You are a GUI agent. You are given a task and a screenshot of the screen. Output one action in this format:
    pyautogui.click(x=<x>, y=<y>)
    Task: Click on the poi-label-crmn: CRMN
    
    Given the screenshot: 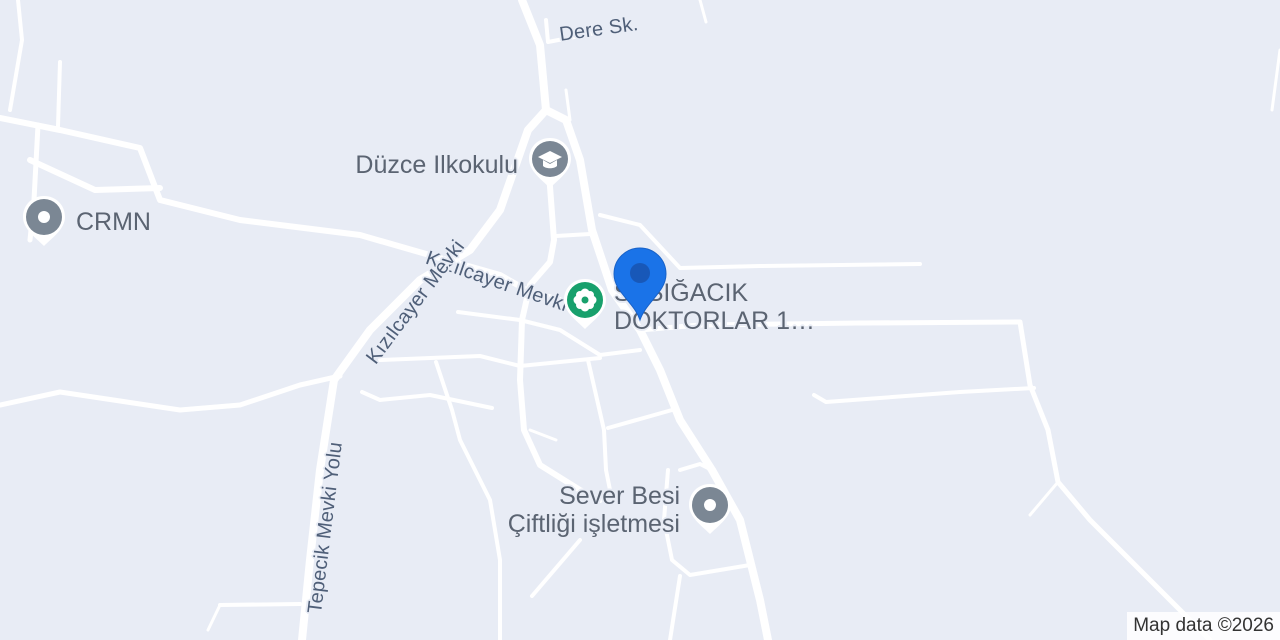 What is the action you would take?
    pyautogui.click(x=113, y=222)
    